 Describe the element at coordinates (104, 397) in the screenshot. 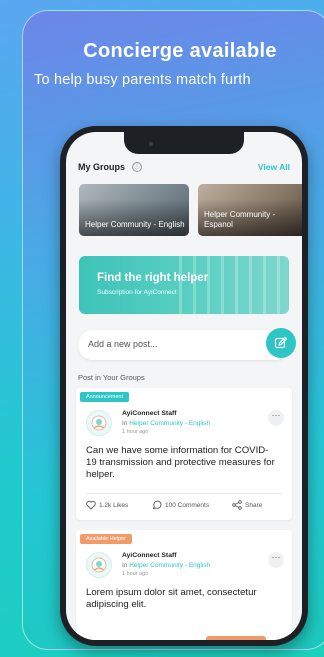

I see `post-tag: Announcement` at that location.